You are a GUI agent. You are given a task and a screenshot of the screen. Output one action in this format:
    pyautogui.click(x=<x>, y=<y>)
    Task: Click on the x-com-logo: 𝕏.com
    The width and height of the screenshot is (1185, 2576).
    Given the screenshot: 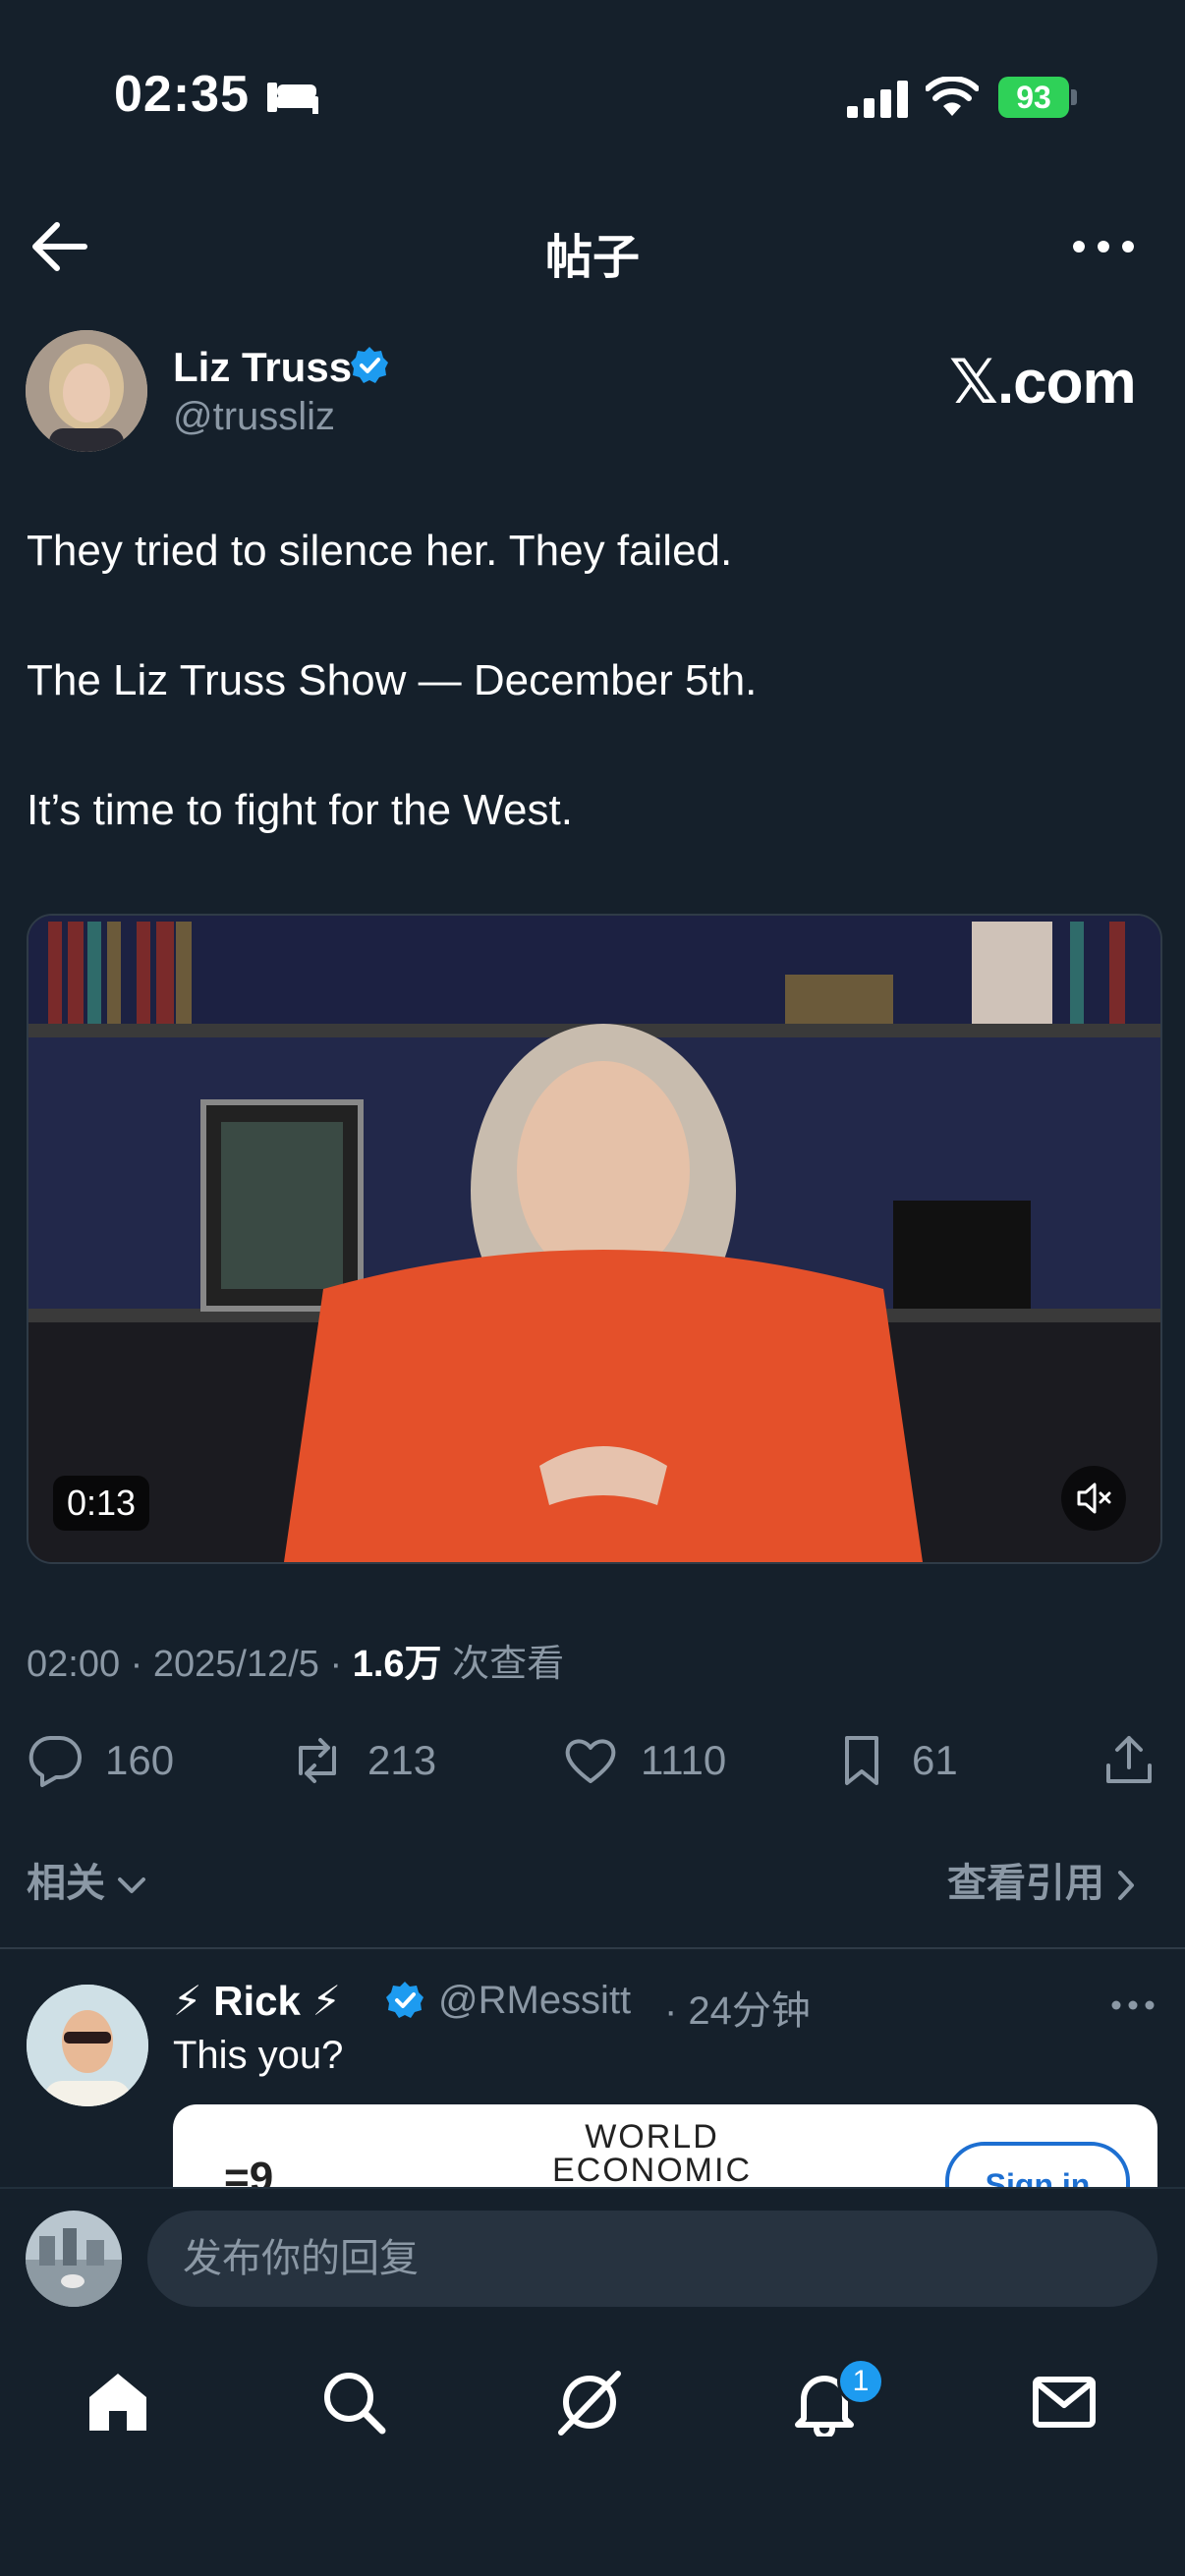 What is the action you would take?
    pyautogui.click(x=1043, y=383)
    